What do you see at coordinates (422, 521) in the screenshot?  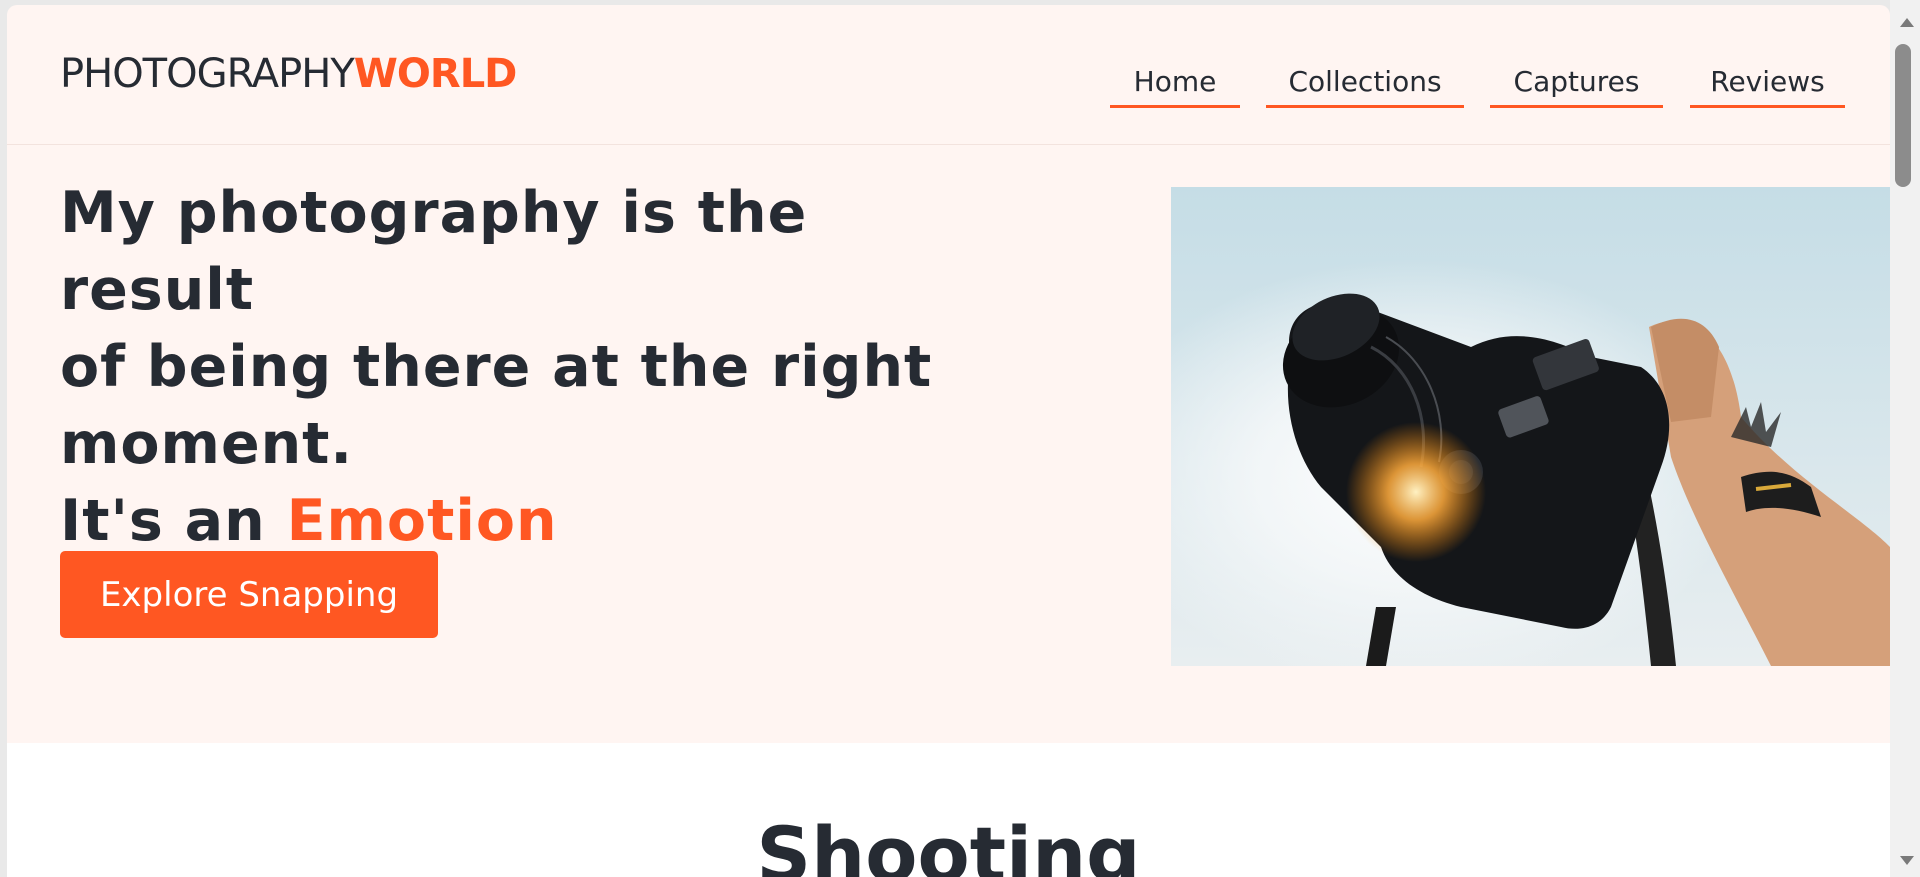 I see `headline-accent-word: Emotion` at bounding box center [422, 521].